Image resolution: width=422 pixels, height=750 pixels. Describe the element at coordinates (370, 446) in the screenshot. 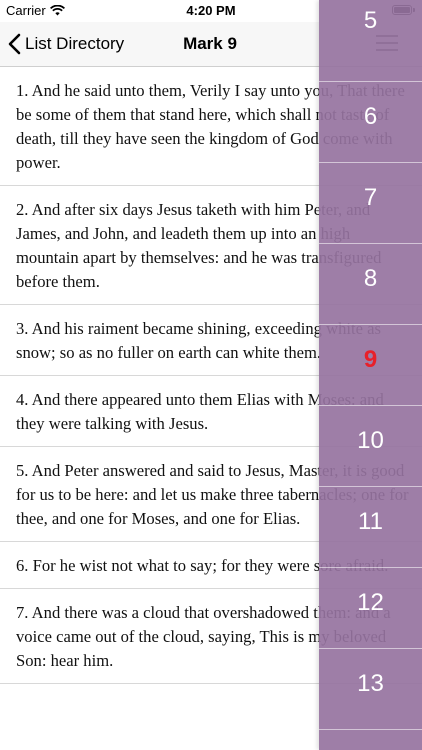

I see `chapter-item-10: 10` at that location.